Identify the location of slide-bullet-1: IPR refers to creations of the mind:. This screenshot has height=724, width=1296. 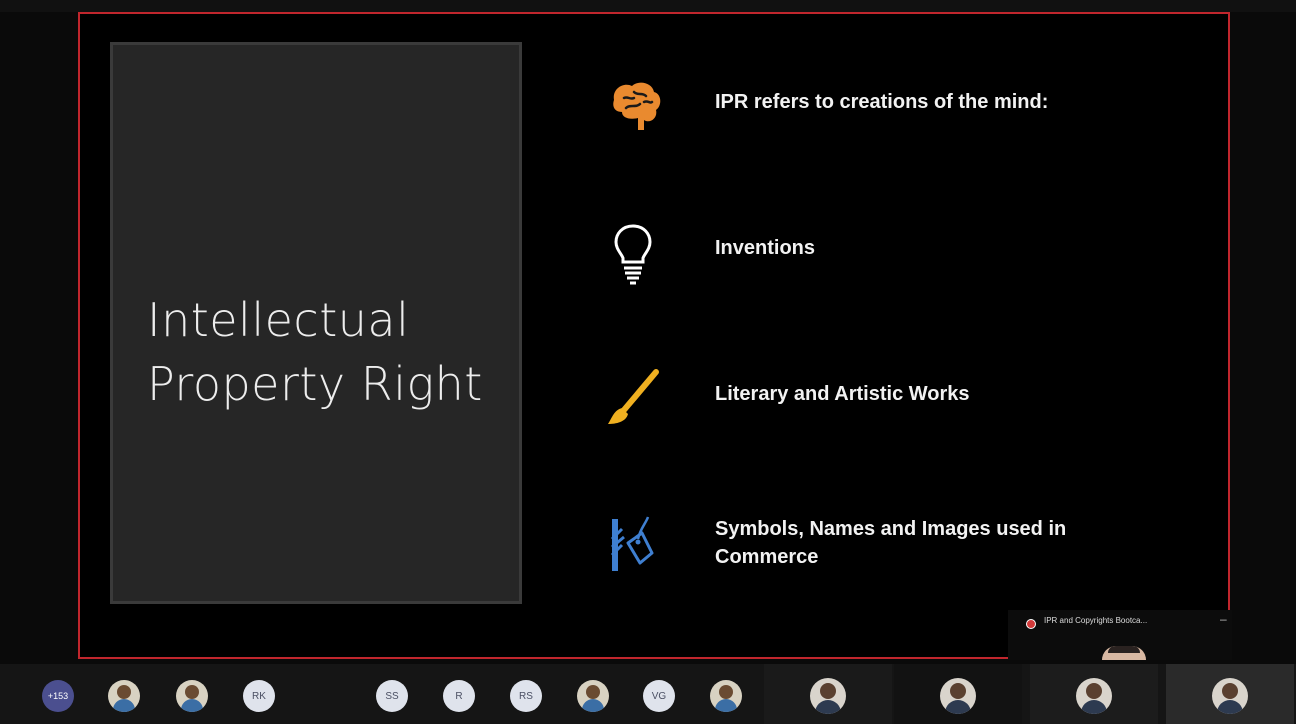
(900, 107).